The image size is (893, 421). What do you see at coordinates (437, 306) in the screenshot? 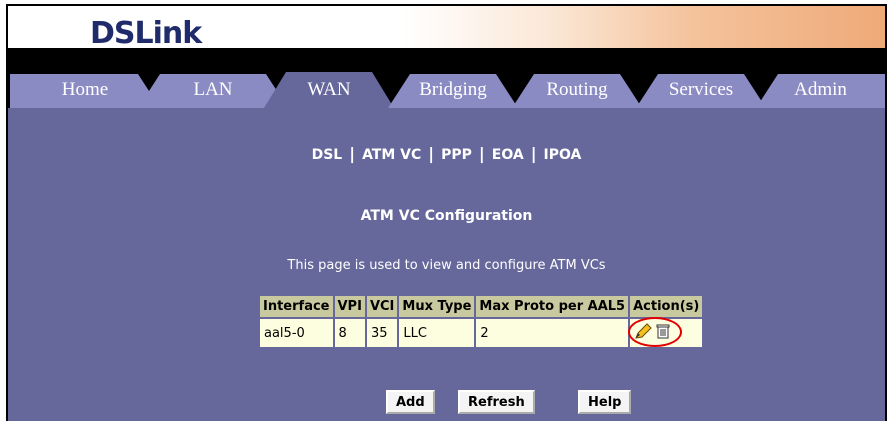
I see `header-mux-type: Mux Type` at bounding box center [437, 306].